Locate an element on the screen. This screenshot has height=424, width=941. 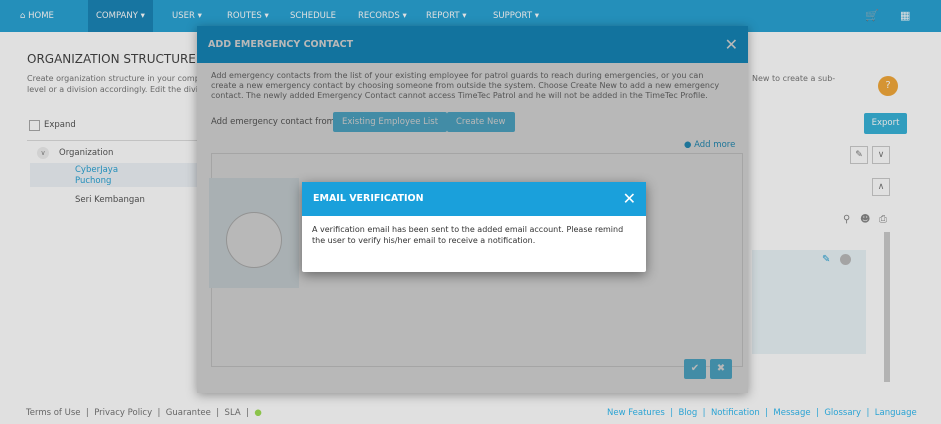
footer-terms-link: Terms of Use is located at coordinates (53, 413).